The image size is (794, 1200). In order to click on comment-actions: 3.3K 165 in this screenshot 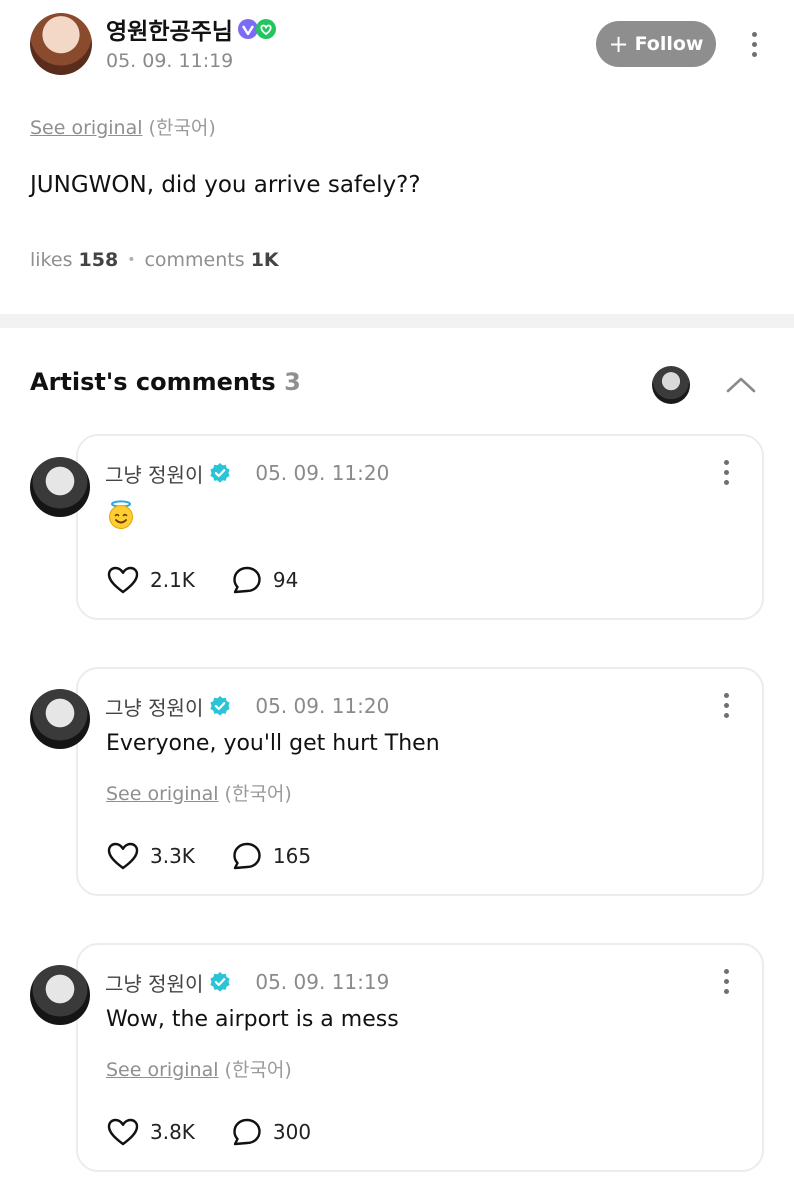, I will do `click(208, 856)`.